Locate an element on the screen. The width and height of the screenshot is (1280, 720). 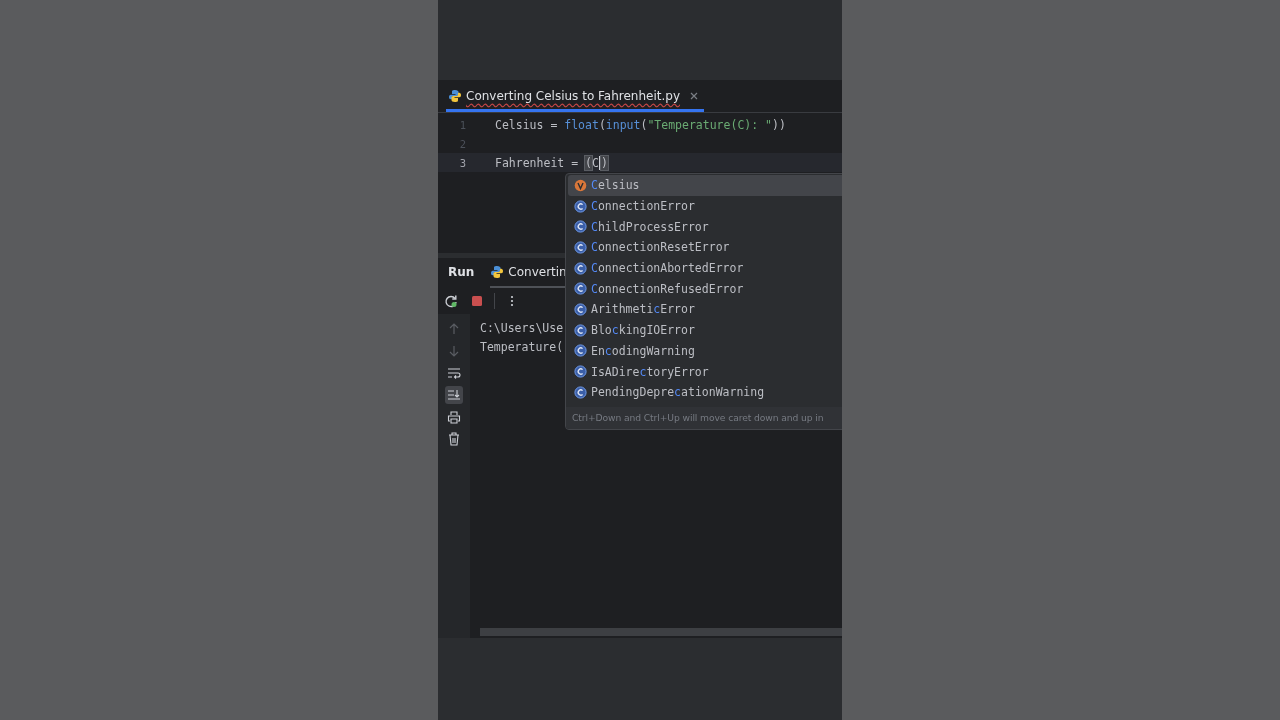
completion-item: ConnectionResetError is located at coordinates (705, 247).